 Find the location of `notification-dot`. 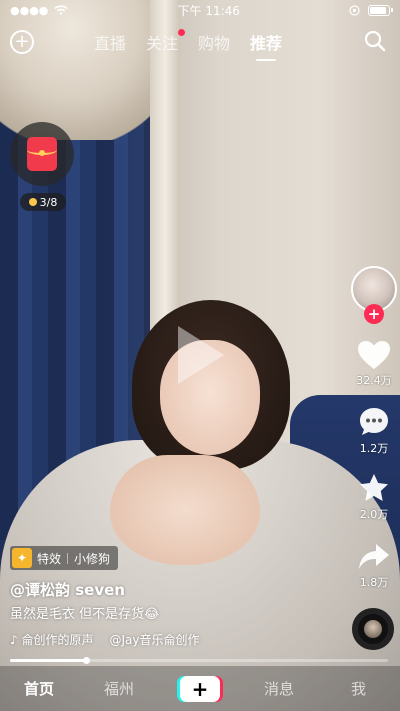

notification-dot is located at coordinates (182, 32).